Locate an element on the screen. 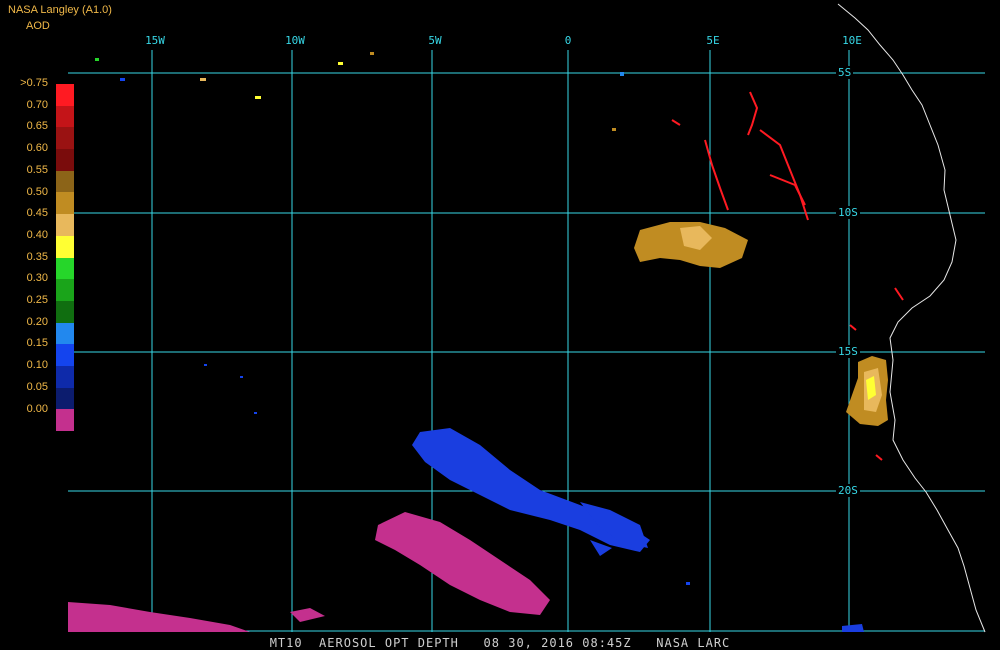 The width and height of the screenshot is (1000, 650). colorbar-tick-label: 0.50 is located at coordinates (37, 191).